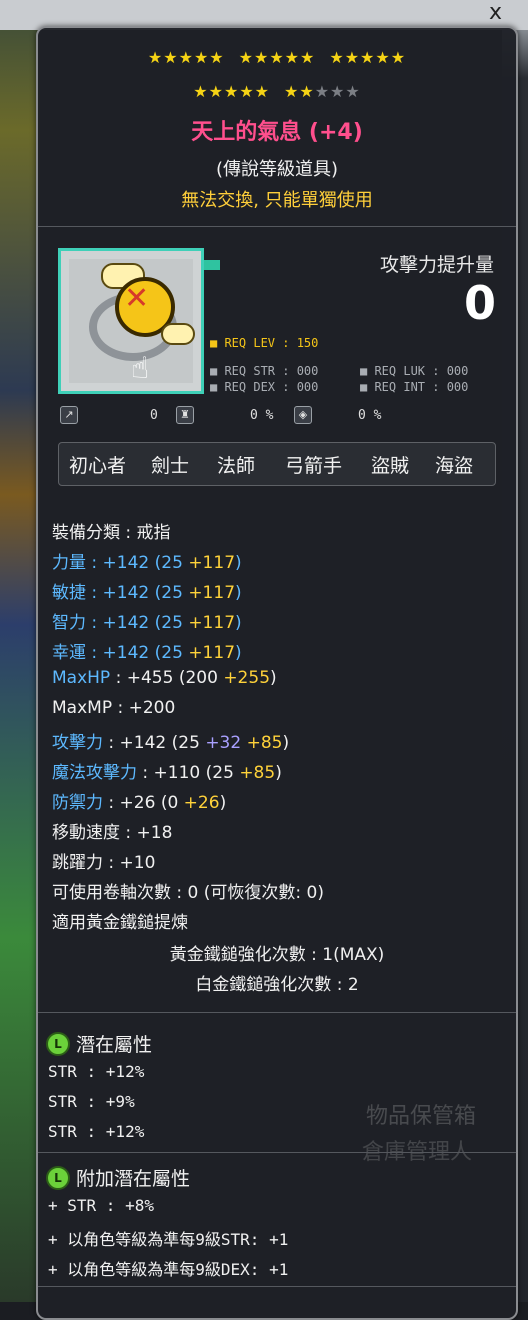  Describe the element at coordinates (133, 1179) in the screenshot. I see `additional-potential-title: 附加潛在屬性` at that location.